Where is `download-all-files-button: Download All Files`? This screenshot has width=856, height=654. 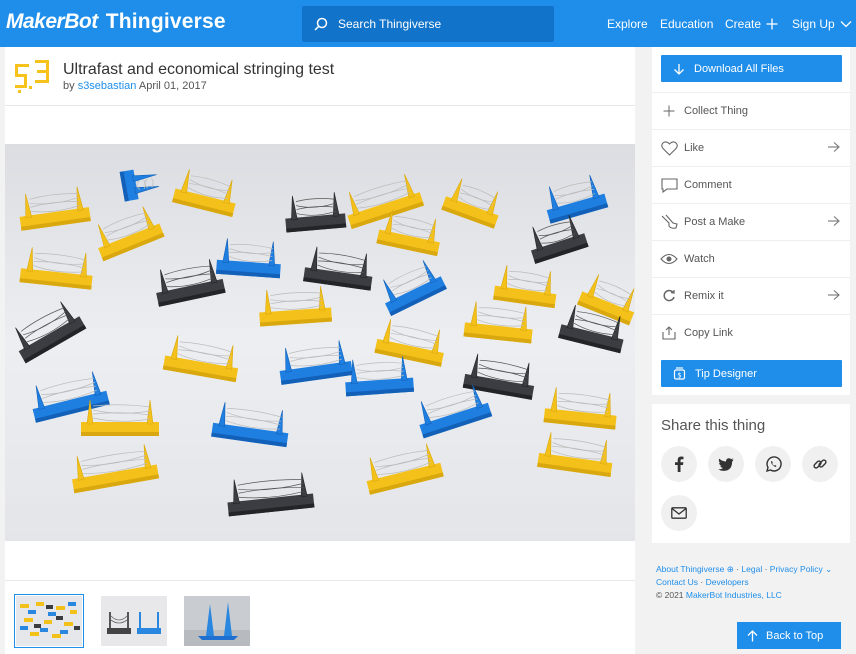
download-all-files-button: Download All Files is located at coordinates (751, 68).